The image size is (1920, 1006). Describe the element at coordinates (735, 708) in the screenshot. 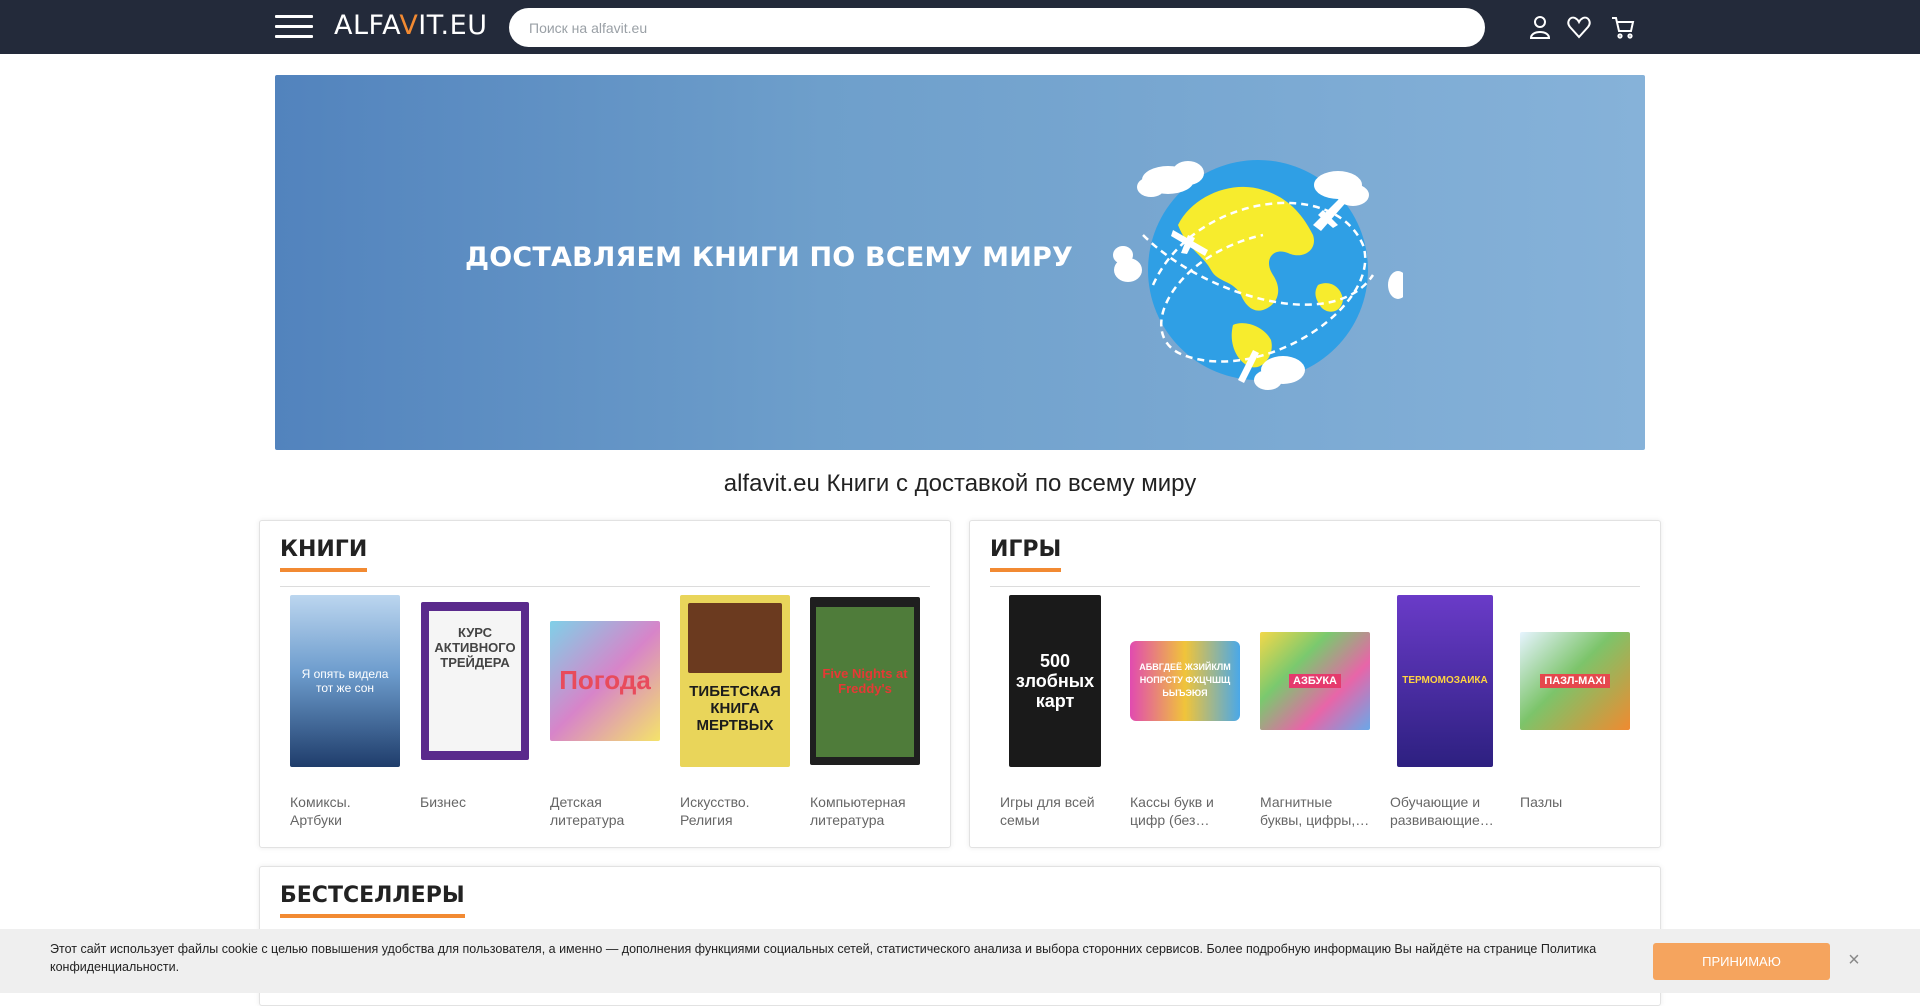

I see `cover-text: ТИБЕТСКАЯ КНИГА МЕРТВЫХ` at that location.